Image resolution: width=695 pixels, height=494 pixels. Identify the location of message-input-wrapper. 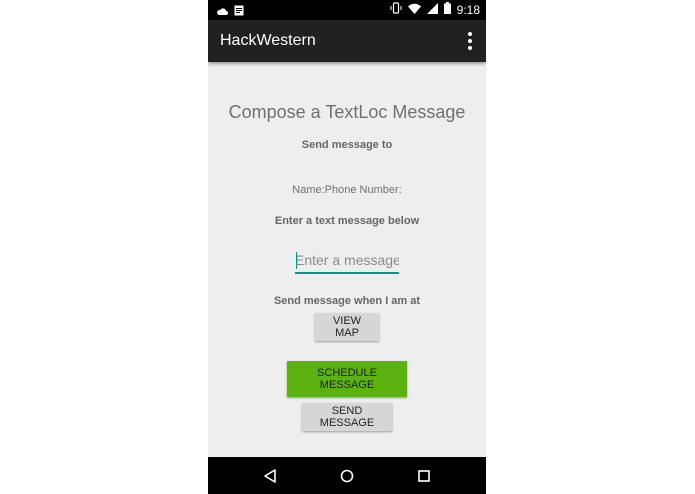
(347, 262).